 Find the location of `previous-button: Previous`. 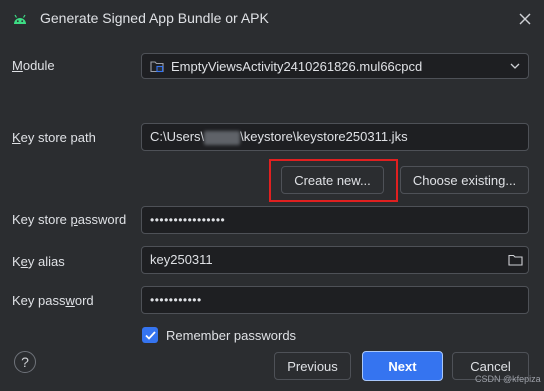

previous-button: Previous is located at coordinates (312, 366).